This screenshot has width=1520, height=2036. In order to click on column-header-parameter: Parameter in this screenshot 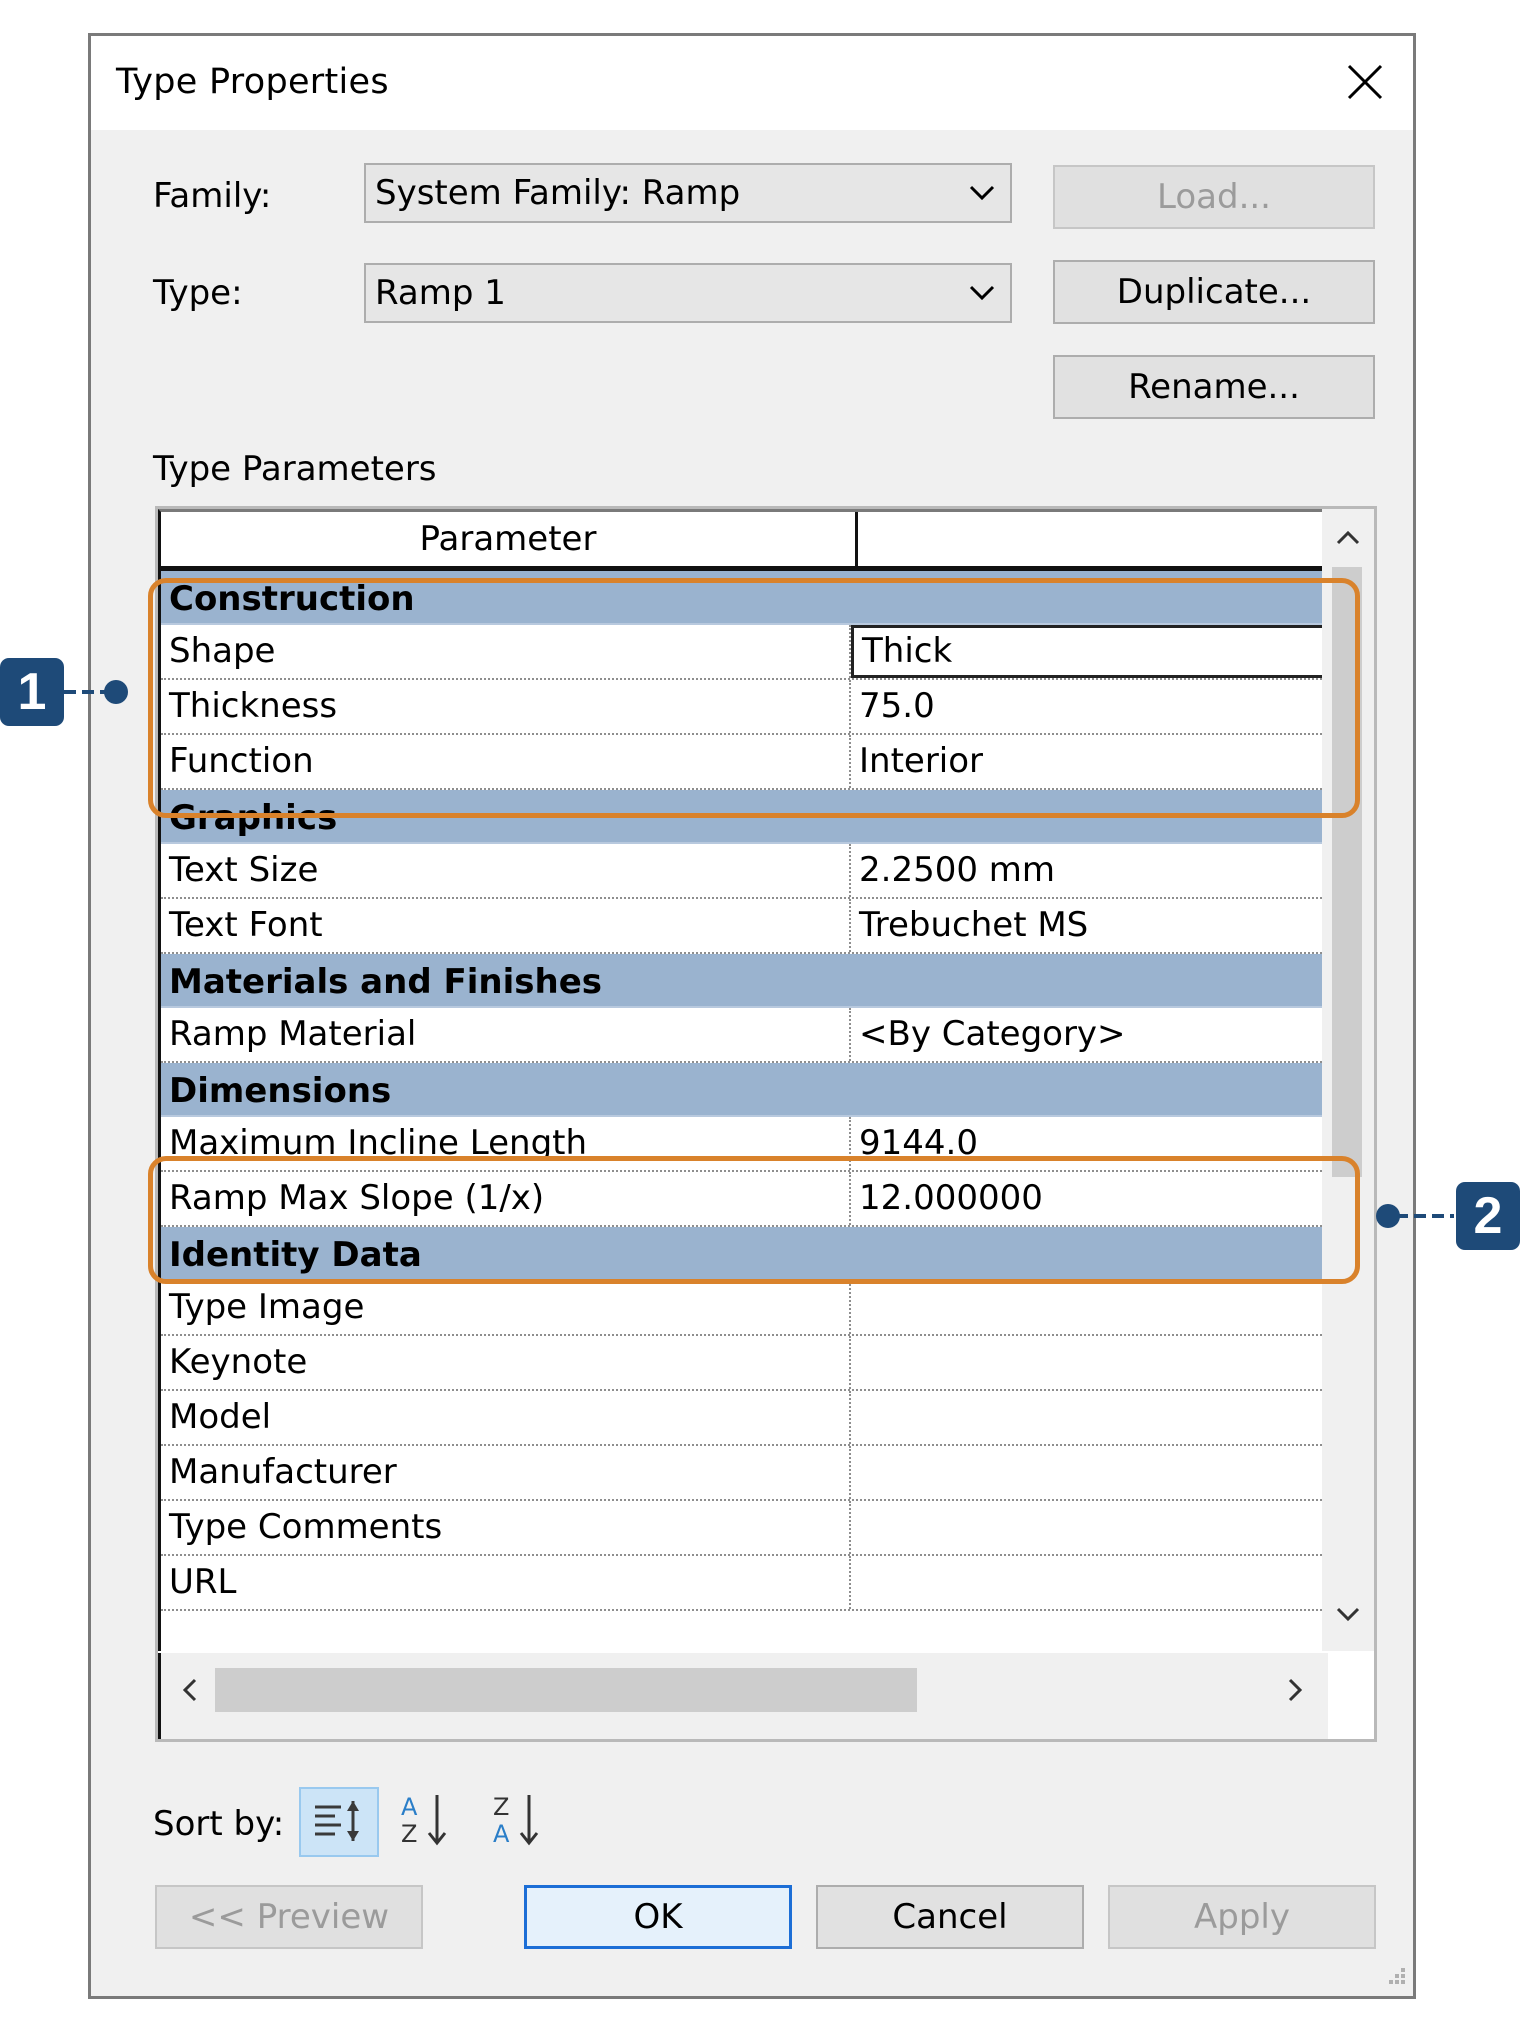, I will do `click(509, 539)`.